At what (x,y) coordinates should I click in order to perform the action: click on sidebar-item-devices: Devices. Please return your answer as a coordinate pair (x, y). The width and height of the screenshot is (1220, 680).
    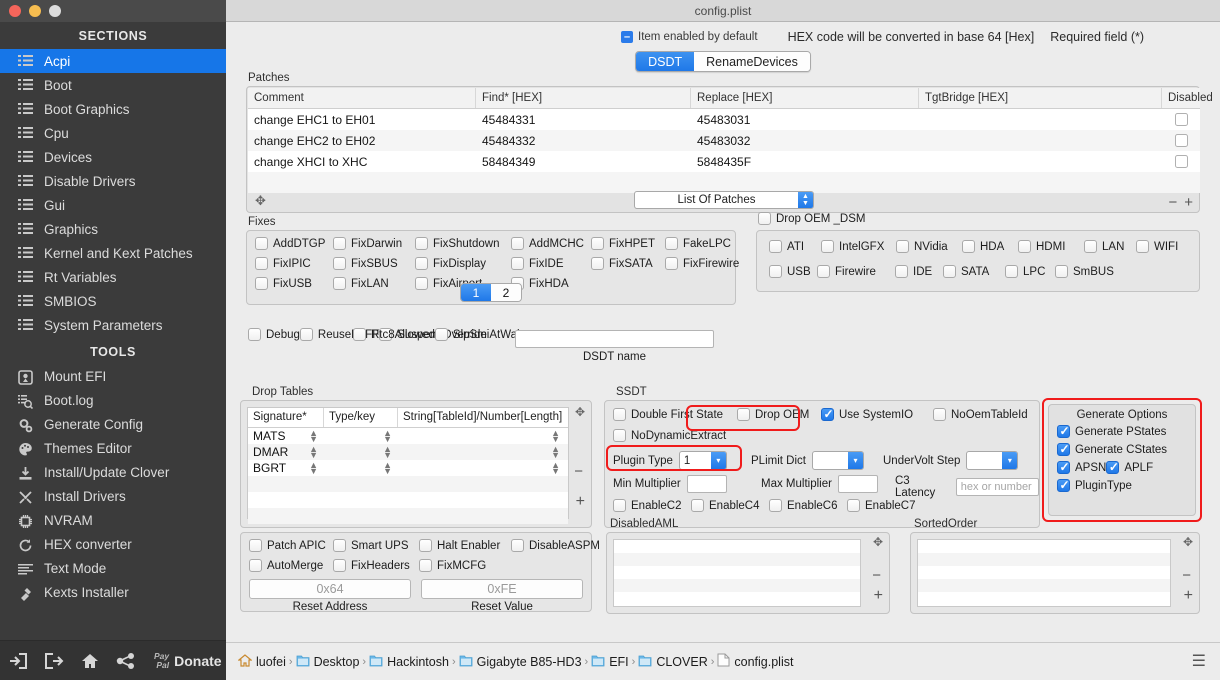
    Looking at the image, I should click on (113, 157).